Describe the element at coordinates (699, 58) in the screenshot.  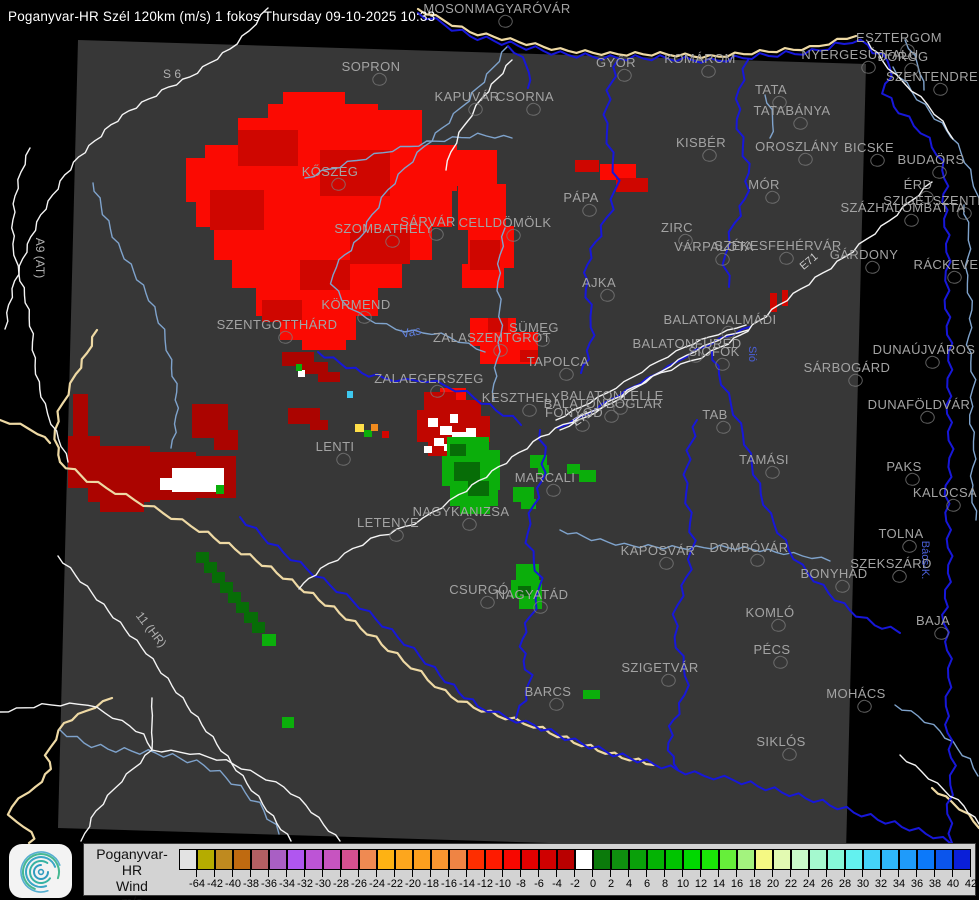
I see `city-label: KOMÁROM` at that location.